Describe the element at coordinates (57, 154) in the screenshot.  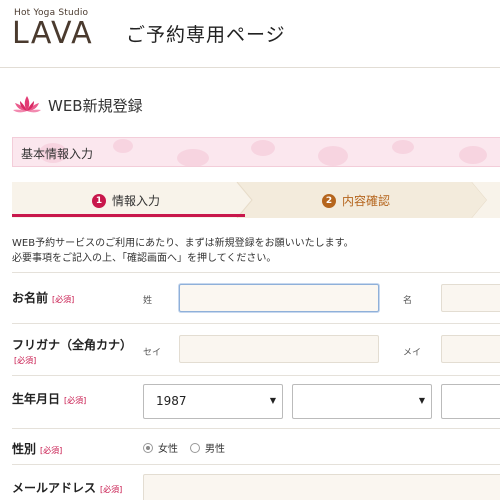
I see `info-bar-title: 基本情報入力` at that location.